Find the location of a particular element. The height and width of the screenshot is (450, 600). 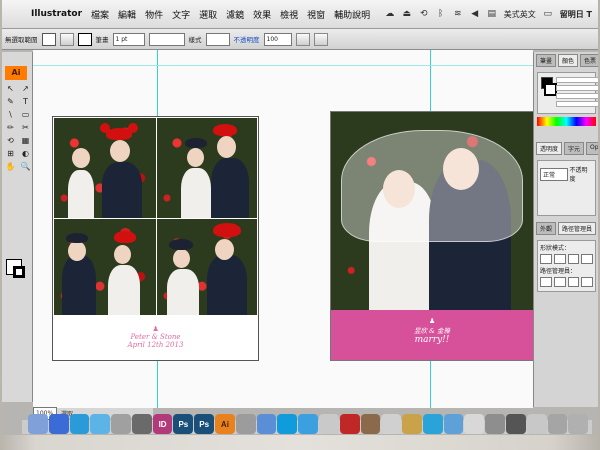

trash-icon is located at coordinates (578, 424).